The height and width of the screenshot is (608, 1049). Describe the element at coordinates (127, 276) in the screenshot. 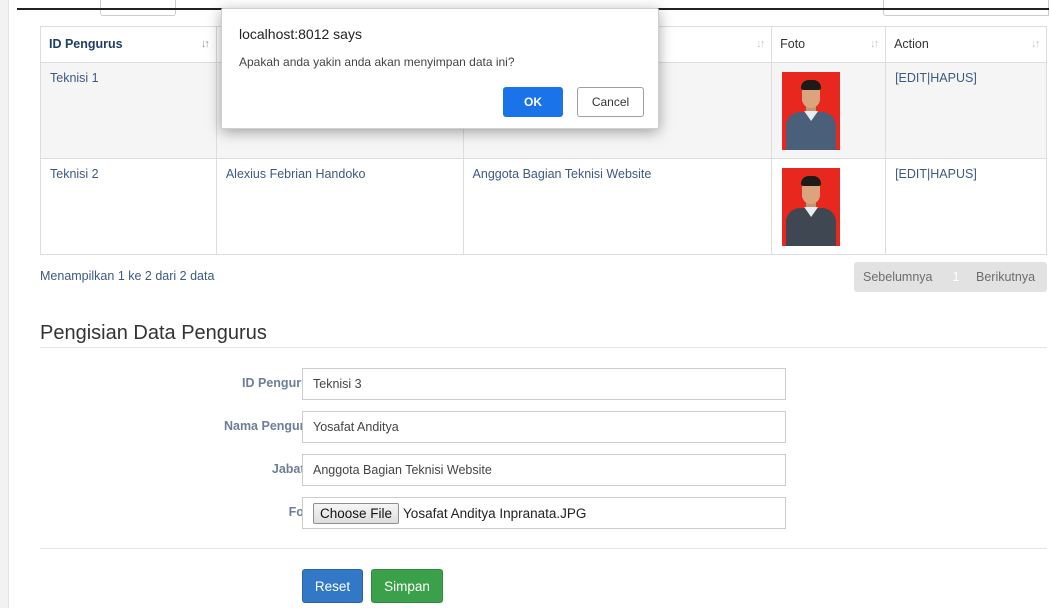

I see `table-info-text: Menampilkan 1 ke 2 dari 2 data` at that location.